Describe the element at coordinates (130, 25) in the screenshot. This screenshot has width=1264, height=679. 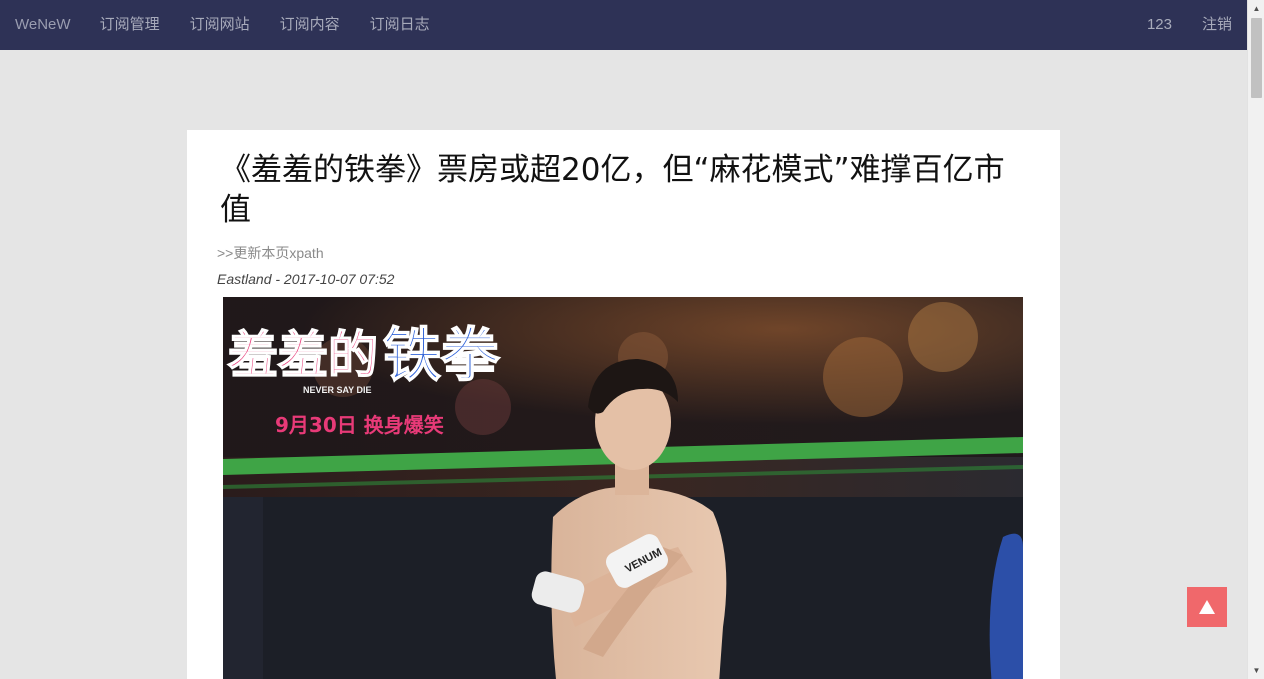
I see `nav-subscription-management: 订阅管理` at that location.